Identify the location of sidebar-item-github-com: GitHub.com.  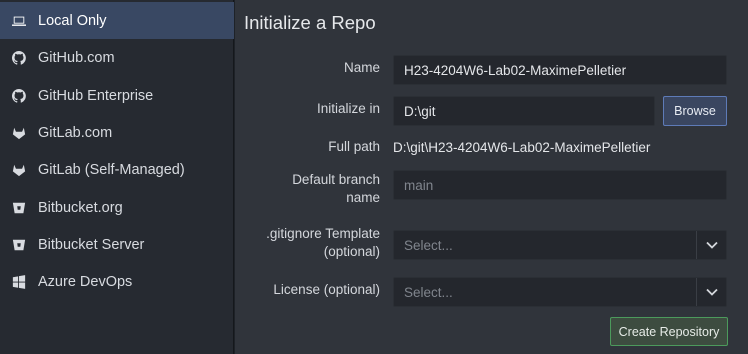
(117, 57).